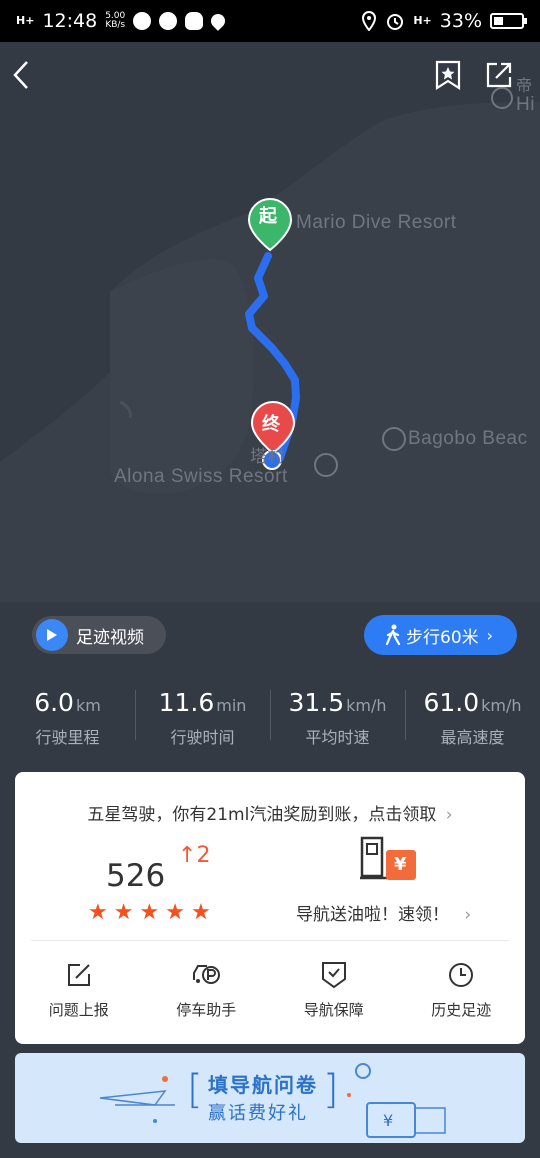  What do you see at coordinates (32, 80) in the screenshot?
I see `back-button` at bounding box center [32, 80].